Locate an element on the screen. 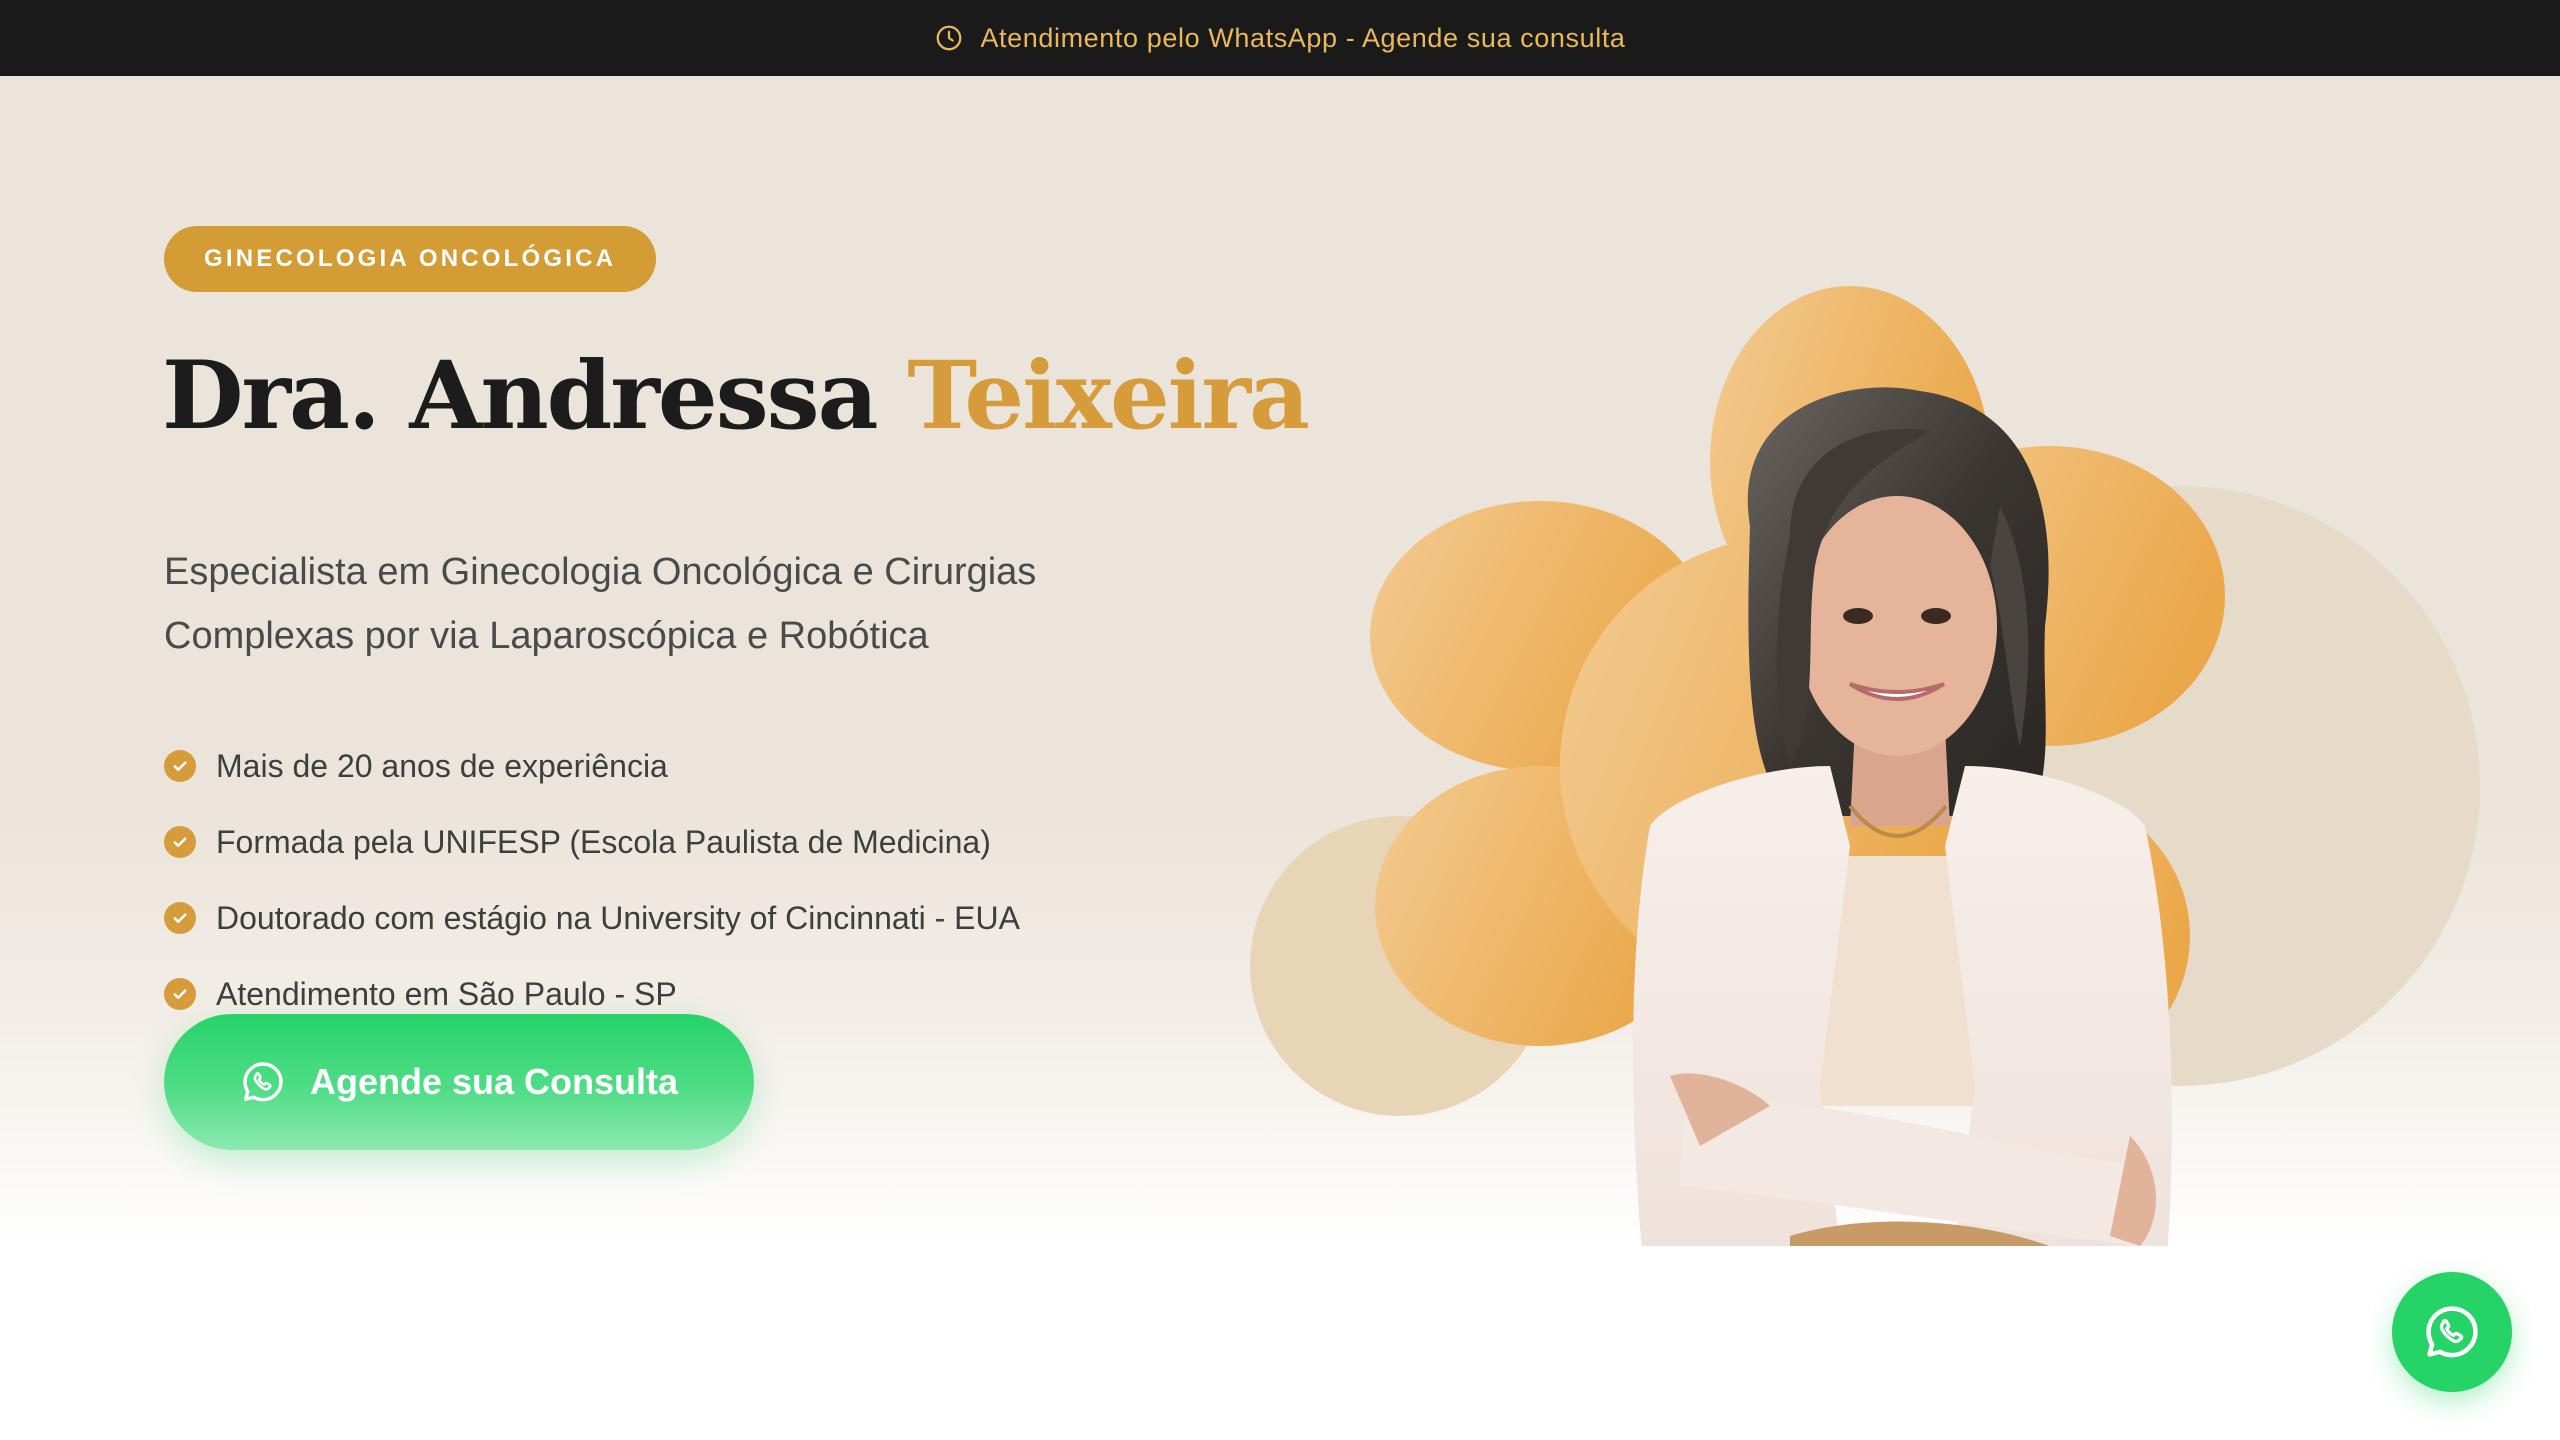 The image size is (2560, 1440). floating-whatsapp-button is located at coordinates (2452, 1332).